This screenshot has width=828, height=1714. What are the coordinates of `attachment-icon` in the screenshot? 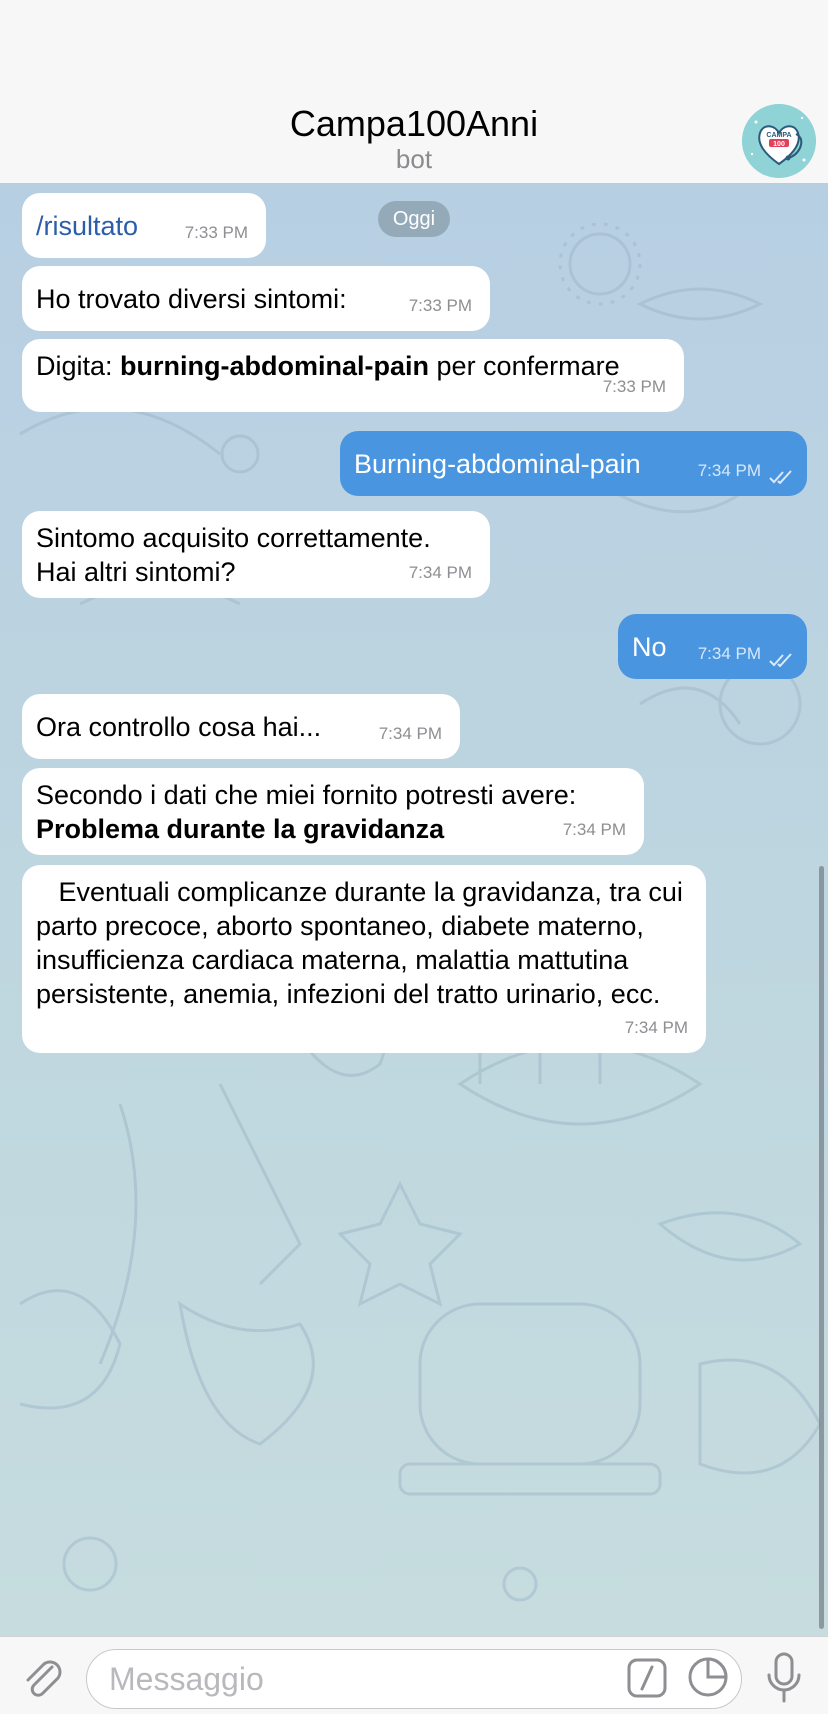 It's located at (42, 1677).